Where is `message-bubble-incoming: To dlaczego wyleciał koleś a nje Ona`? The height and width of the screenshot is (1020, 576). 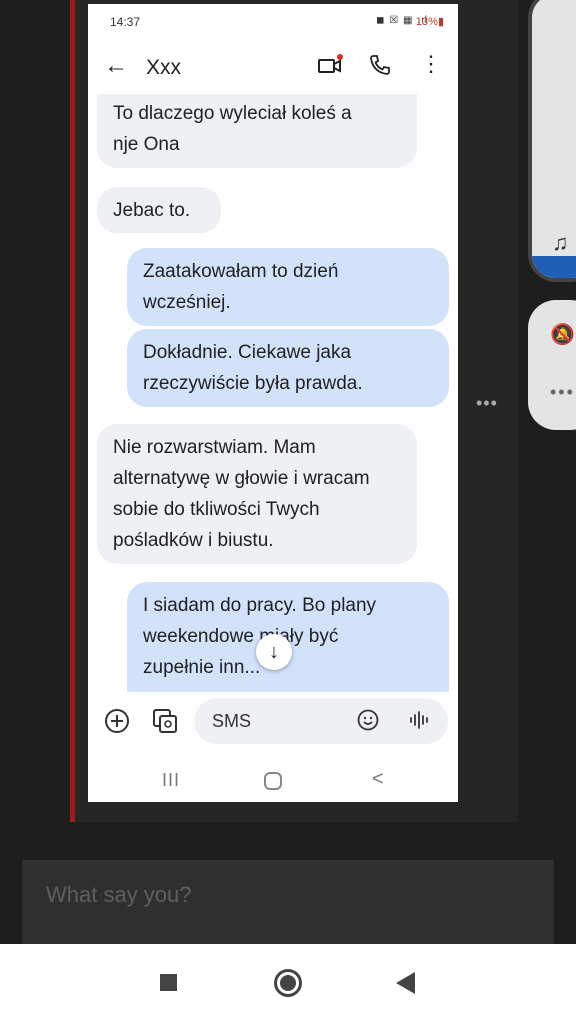 message-bubble-incoming: To dlaczego wyleciał koleś a nje Ona is located at coordinates (257, 131).